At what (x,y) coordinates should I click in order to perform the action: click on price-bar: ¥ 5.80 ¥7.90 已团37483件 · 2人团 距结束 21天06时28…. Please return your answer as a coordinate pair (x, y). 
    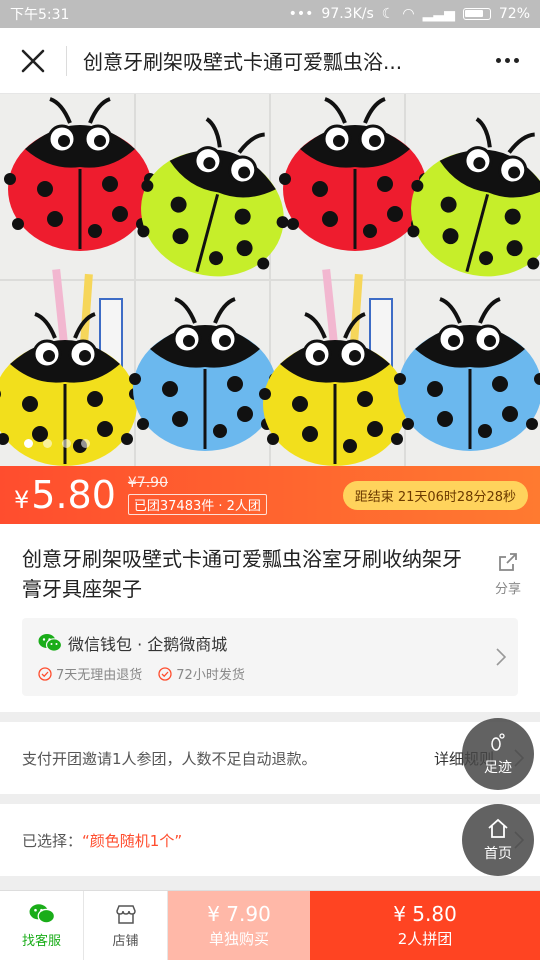
    Looking at the image, I should click on (270, 495).